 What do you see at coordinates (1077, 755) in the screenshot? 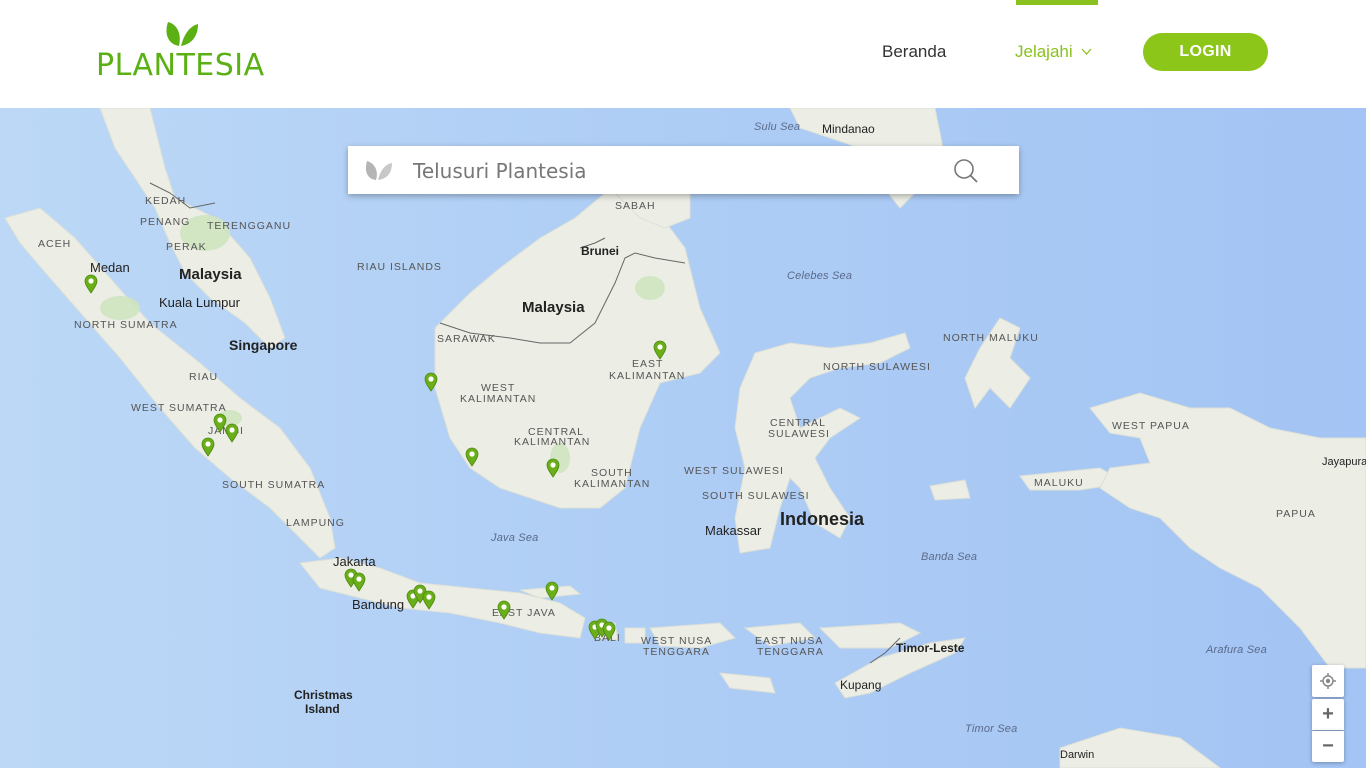
I see `label-darwin: Darwin` at bounding box center [1077, 755].